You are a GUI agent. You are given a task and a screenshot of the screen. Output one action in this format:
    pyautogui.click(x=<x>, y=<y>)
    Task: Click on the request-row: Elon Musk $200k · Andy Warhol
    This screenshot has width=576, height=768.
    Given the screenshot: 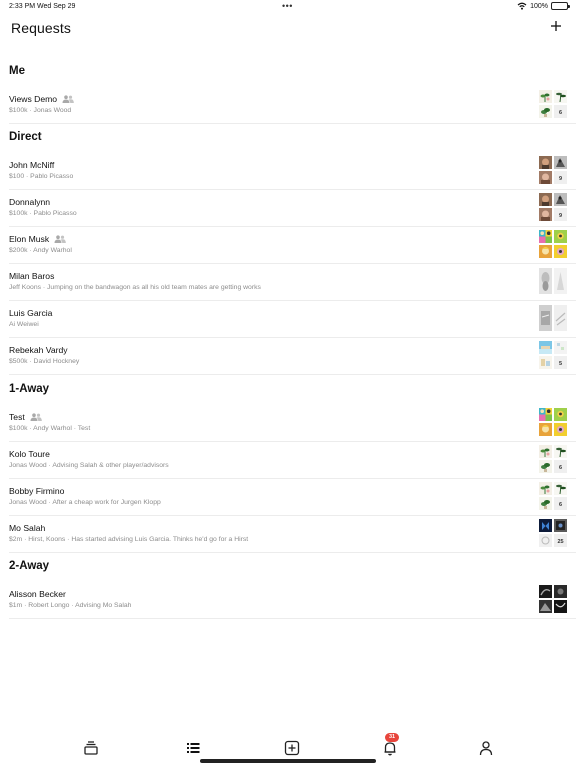 What is the action you would take?
    pyautogui.click(x=292, y=245)
    